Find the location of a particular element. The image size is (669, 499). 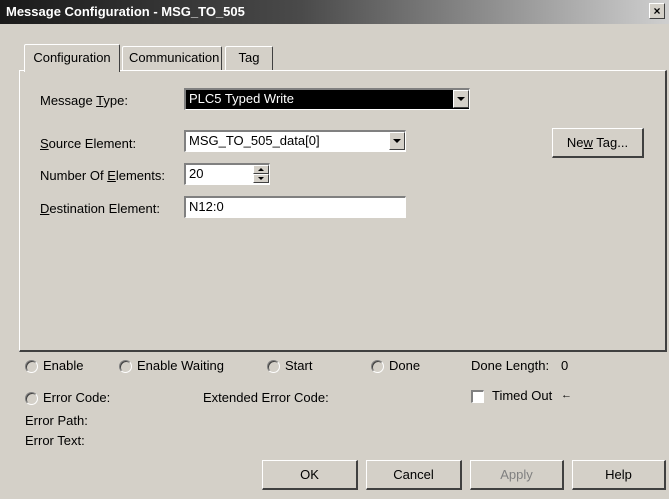

help-button: Help is located at coordinates (619, 475).